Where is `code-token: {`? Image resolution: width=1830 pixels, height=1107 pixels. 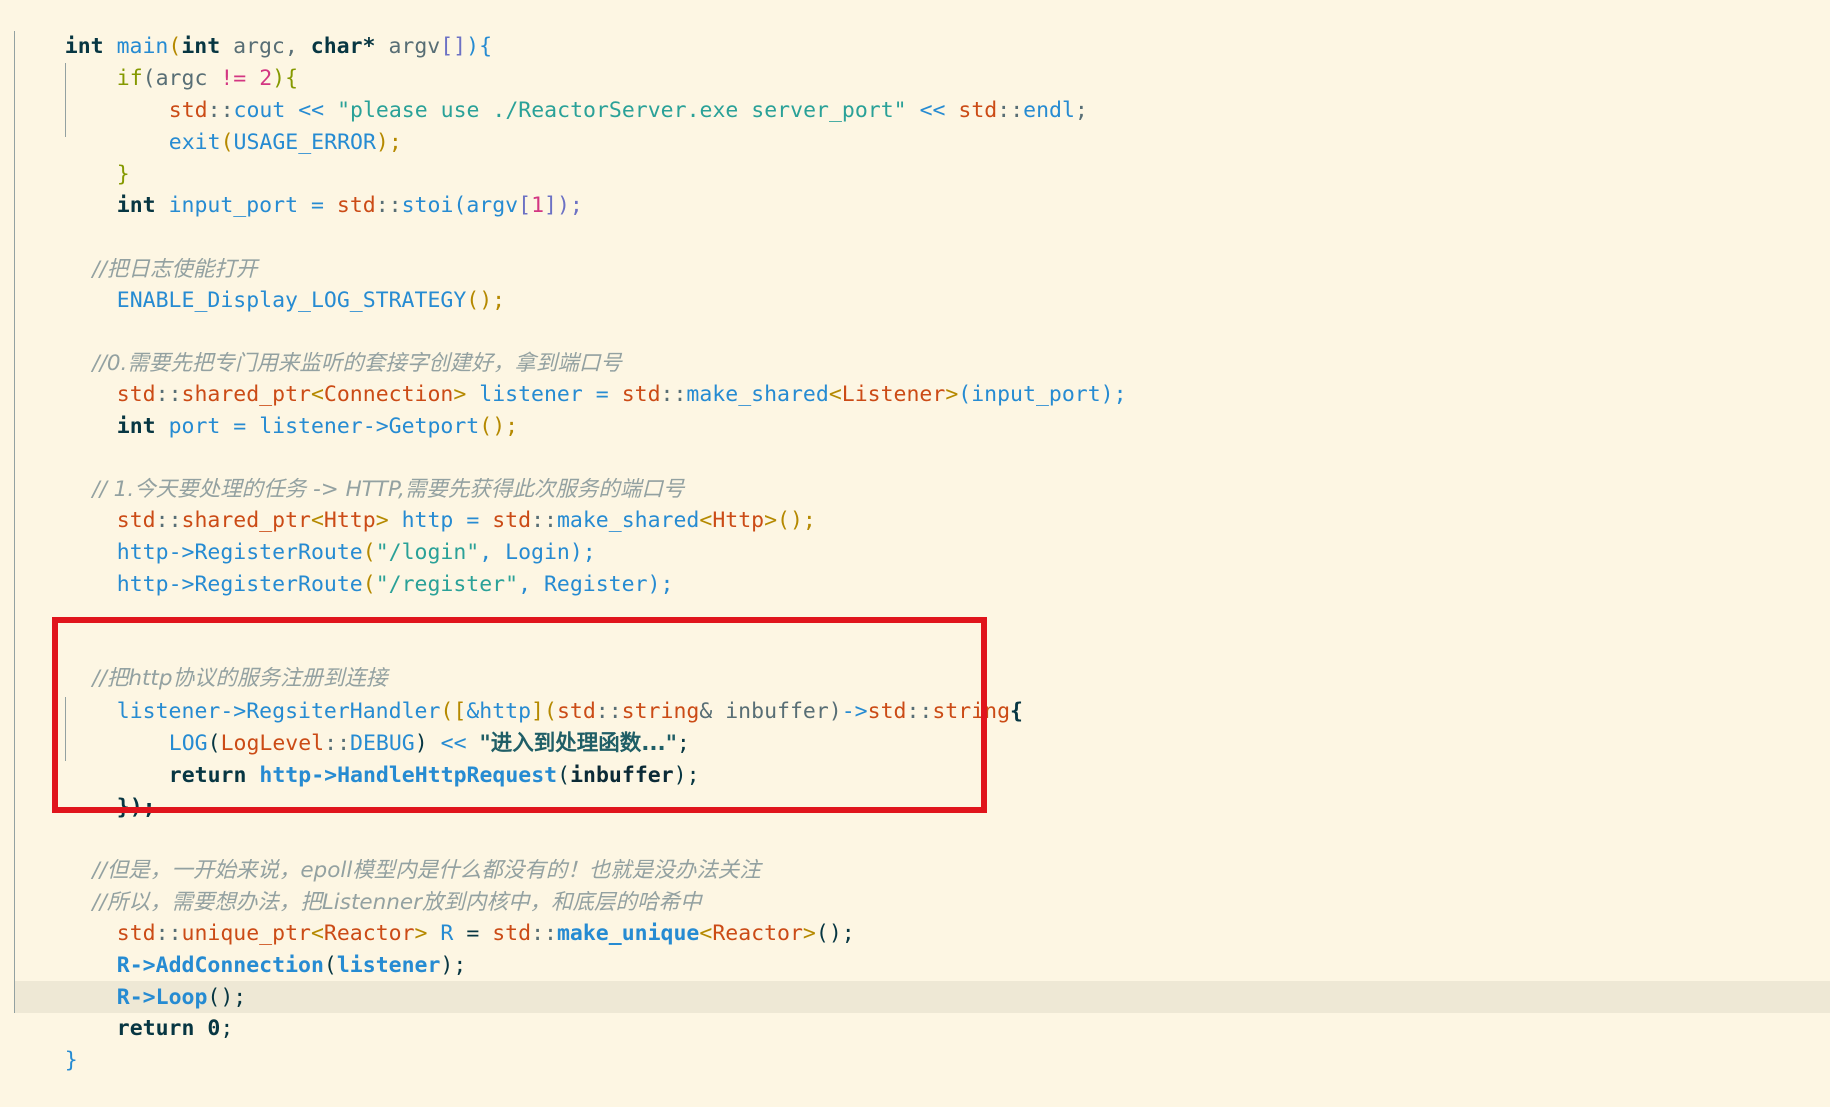 code-token: { is located at coordinates (1016, 711).